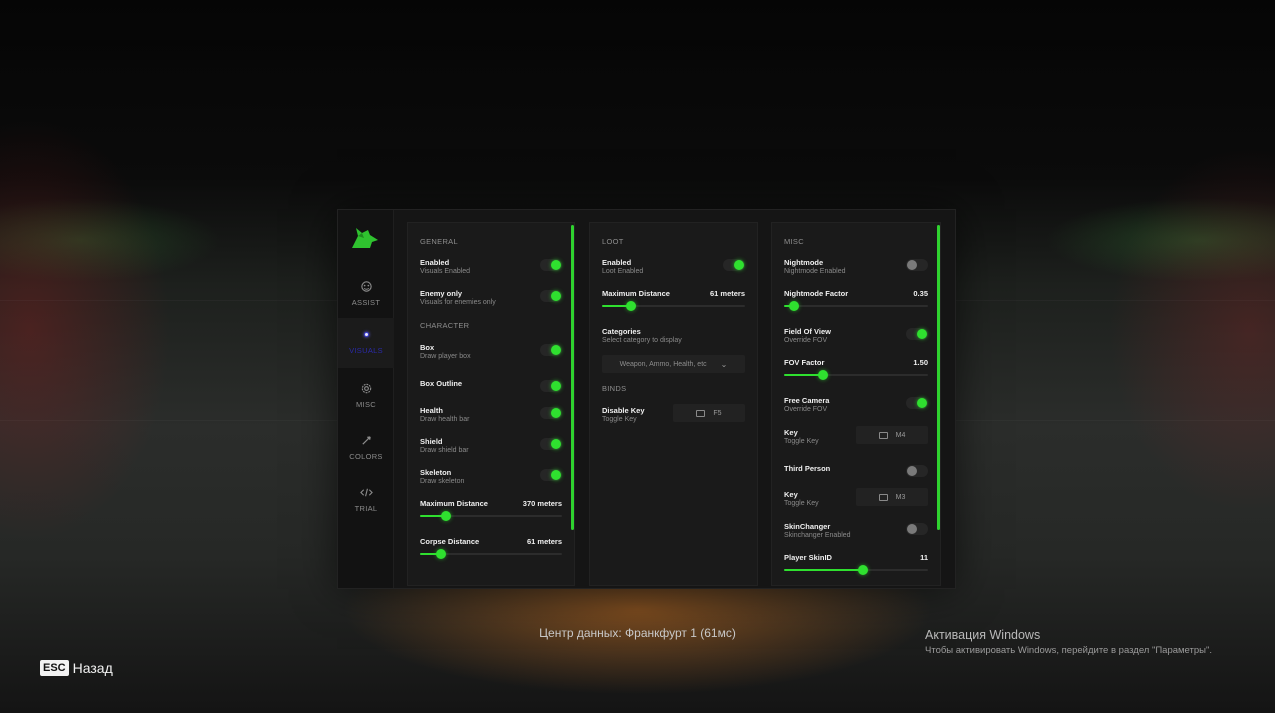 The width and height of the screenshot is (1275, 713). I want to click on sidebar-item-assist: ASSIST, so click(366, 293).